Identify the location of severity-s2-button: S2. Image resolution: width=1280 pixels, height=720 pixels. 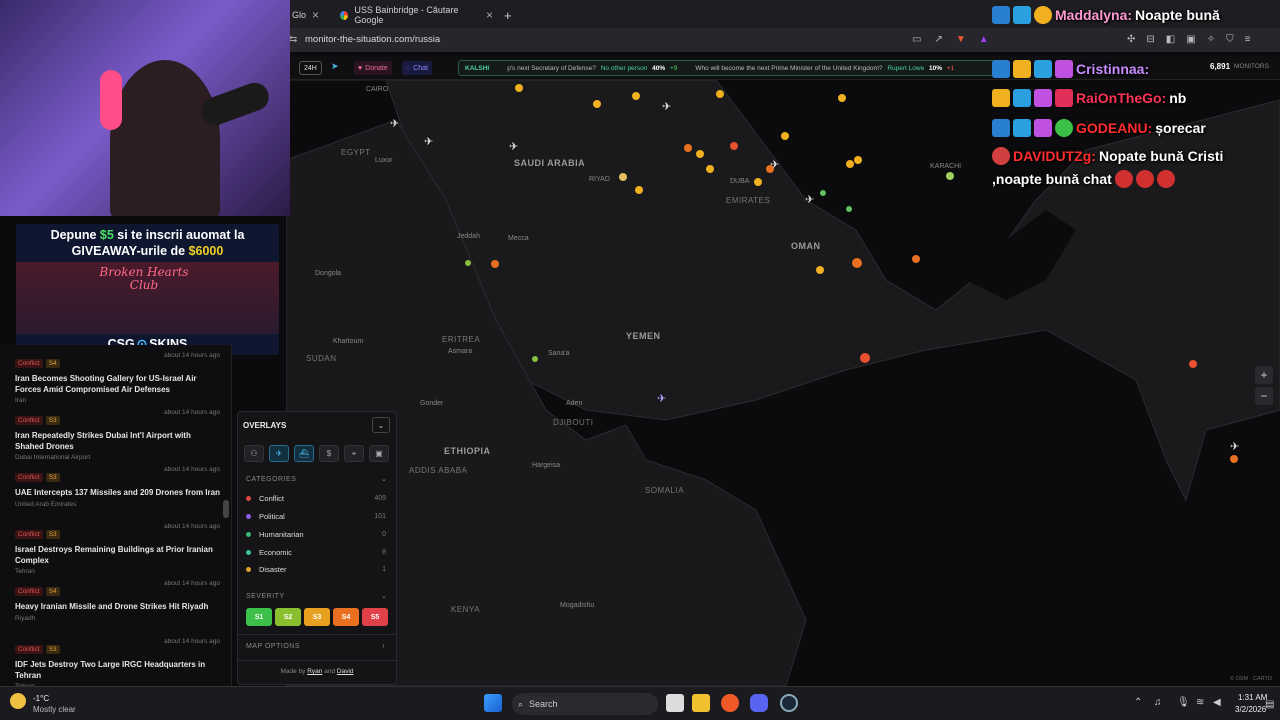
(288, 617).